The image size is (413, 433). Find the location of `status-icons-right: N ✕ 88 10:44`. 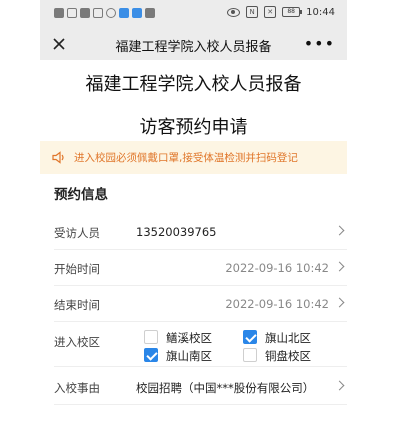

status-icons-right: N ✕ 88 10:44 is located at coordinates (281, 12).